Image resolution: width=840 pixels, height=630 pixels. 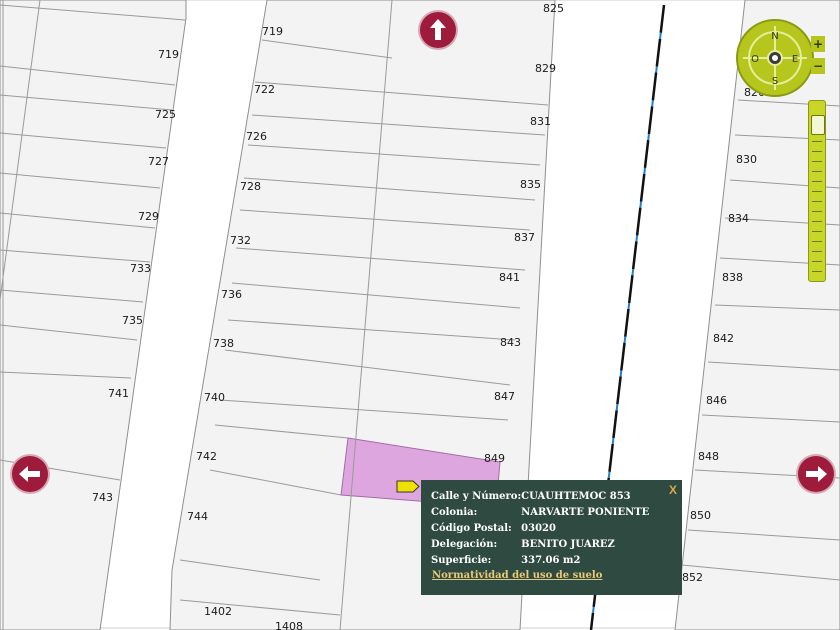 I want to click on zoom-slider-handle, so click(x=818, y=125).